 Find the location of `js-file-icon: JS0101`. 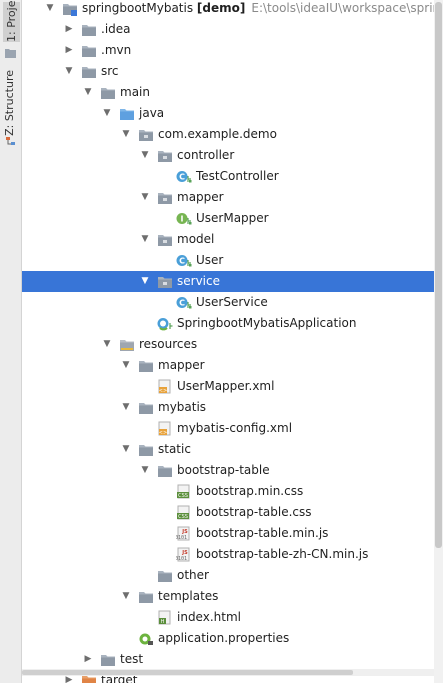

js-file-icon: JS0101 is located at coordinates (183, 554).